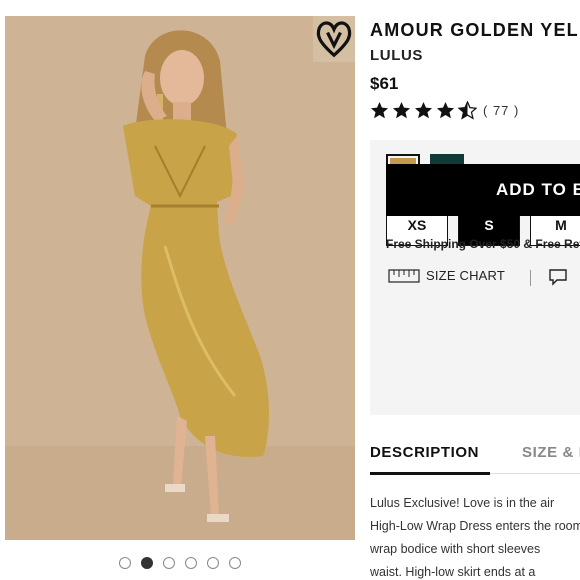 The image size is (580, 580). I want to click on half-star-icon, so click(467, 110).